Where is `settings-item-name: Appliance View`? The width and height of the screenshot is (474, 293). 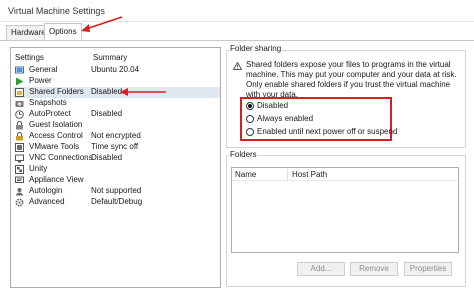
settings-item-name: Appliance View is located at coordinates (56, 179).